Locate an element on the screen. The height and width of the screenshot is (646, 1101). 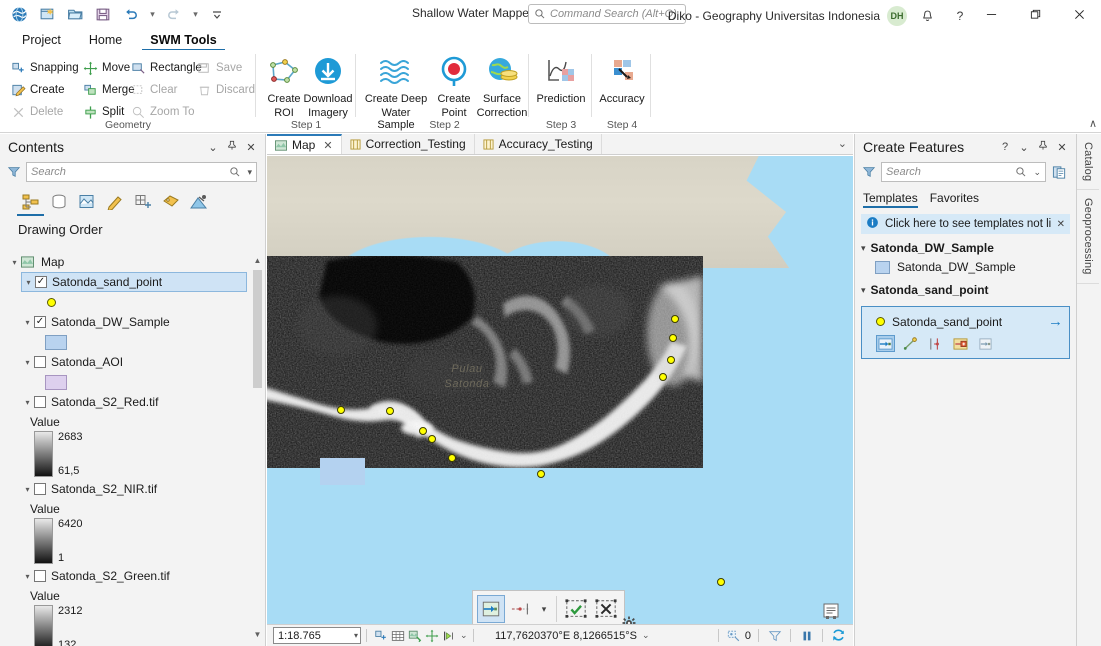
contents-pin-icon is located at coordinates (232, 147).